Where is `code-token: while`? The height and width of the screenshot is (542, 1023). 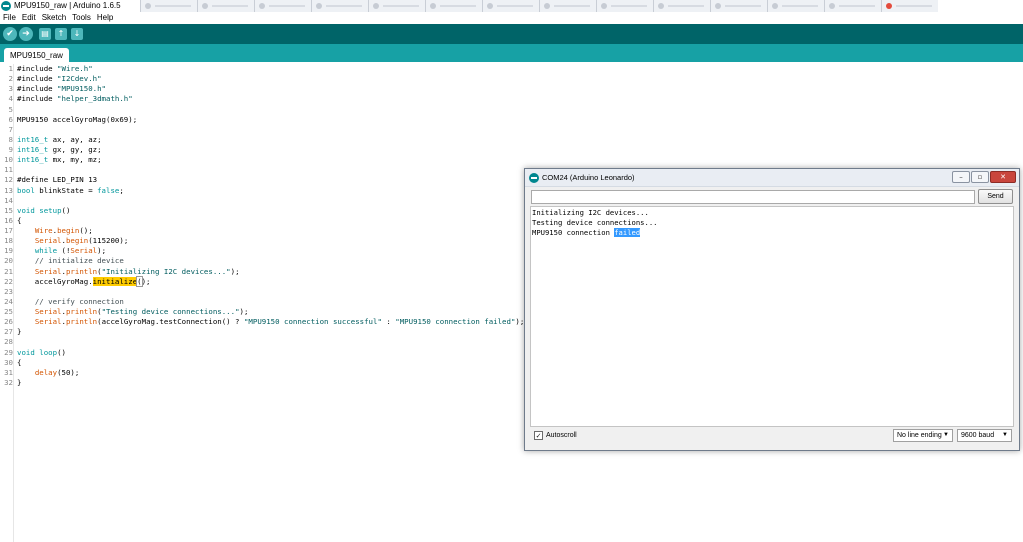
code-token: while is located at coordinates (46, 251).